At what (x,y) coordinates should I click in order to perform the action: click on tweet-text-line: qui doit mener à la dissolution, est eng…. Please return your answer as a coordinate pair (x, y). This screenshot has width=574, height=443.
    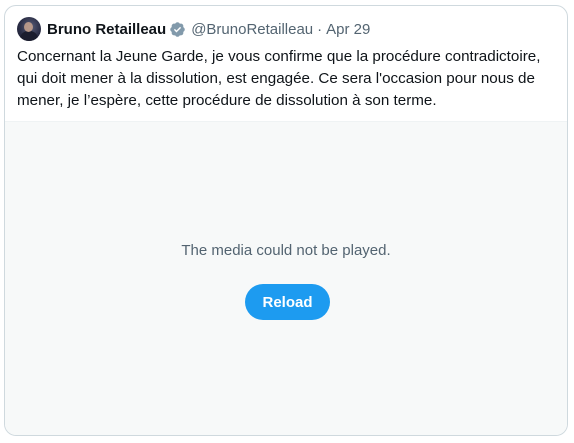
    Looking at the image, I should click on (276, 78).